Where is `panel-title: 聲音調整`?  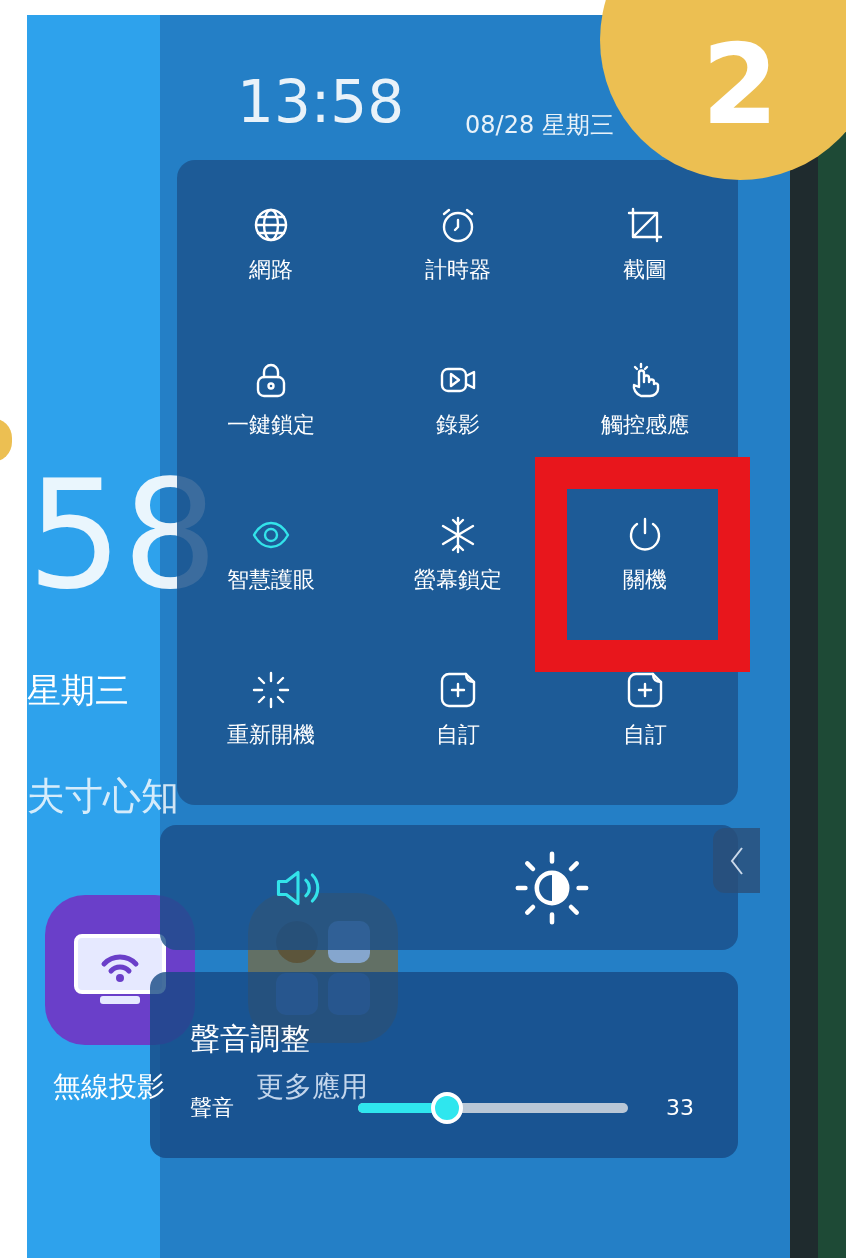
panel-title: 聲音調整 is located at coordinates (250, 1039).